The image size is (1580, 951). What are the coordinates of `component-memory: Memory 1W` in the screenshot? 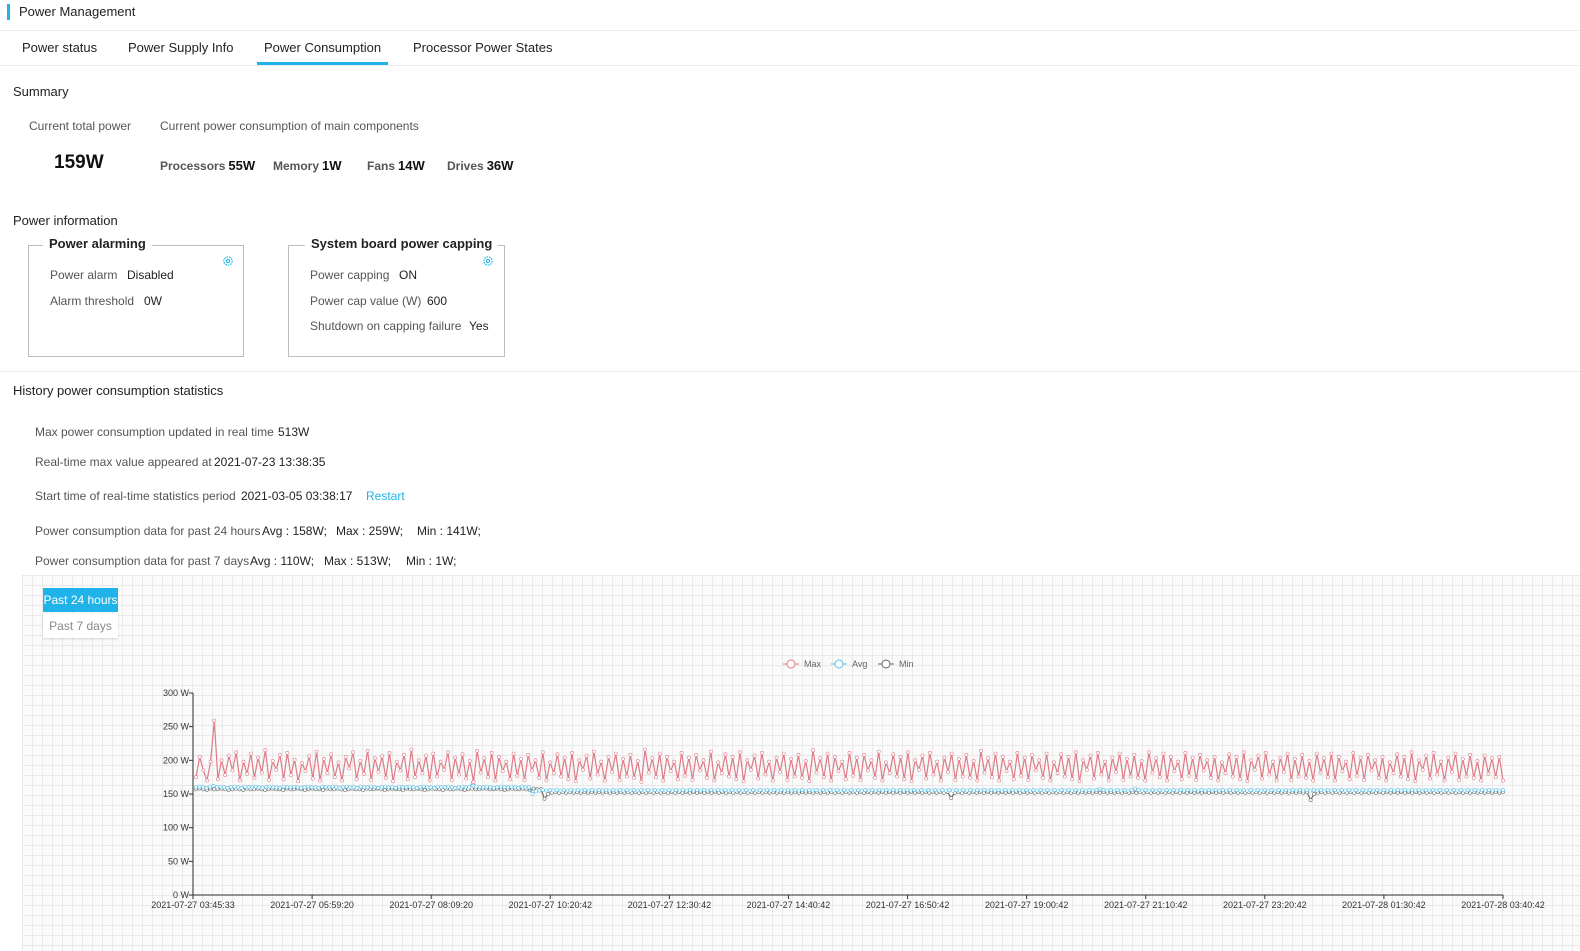 It's located at (307, 165).